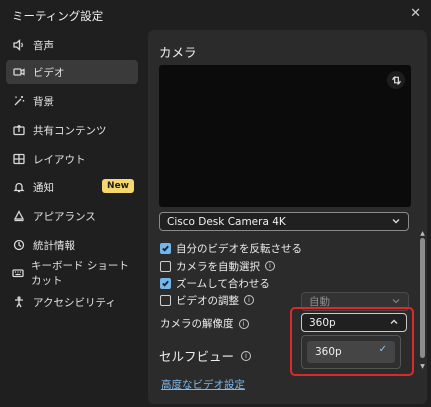 This screenshot has width=431, height=407. What do you see at coordinates (19, 72) in the screenshot?
I see `video-icon` at bounding box center [19, 72].